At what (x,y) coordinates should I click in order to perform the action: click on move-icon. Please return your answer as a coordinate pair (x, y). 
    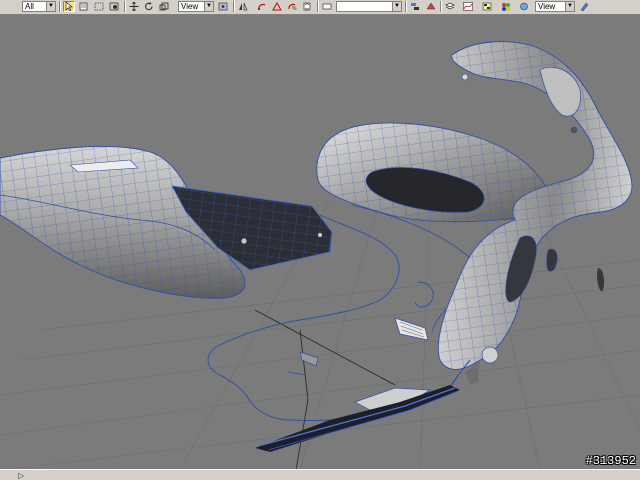
    Looking at the image, I should click on (134, 6).